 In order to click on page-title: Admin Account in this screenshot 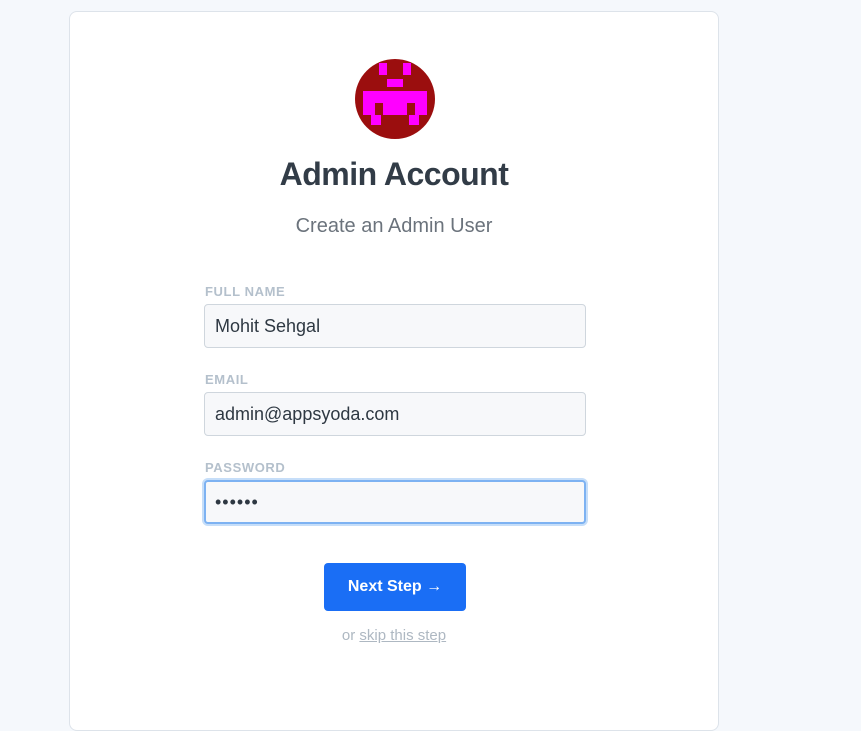, I will do `click(394, 174)`.